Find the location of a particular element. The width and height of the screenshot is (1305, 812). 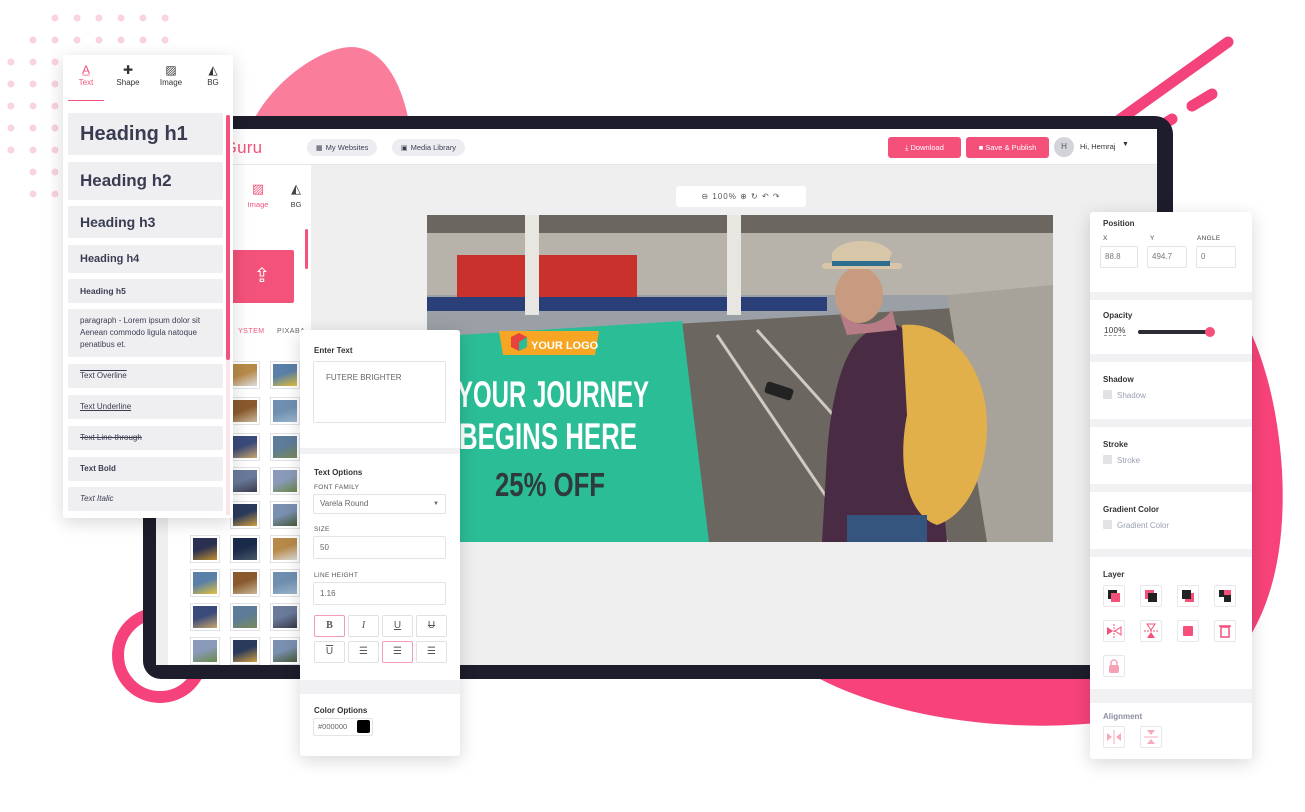

text-panel-scrollbar is located at coordinates (228, 315).